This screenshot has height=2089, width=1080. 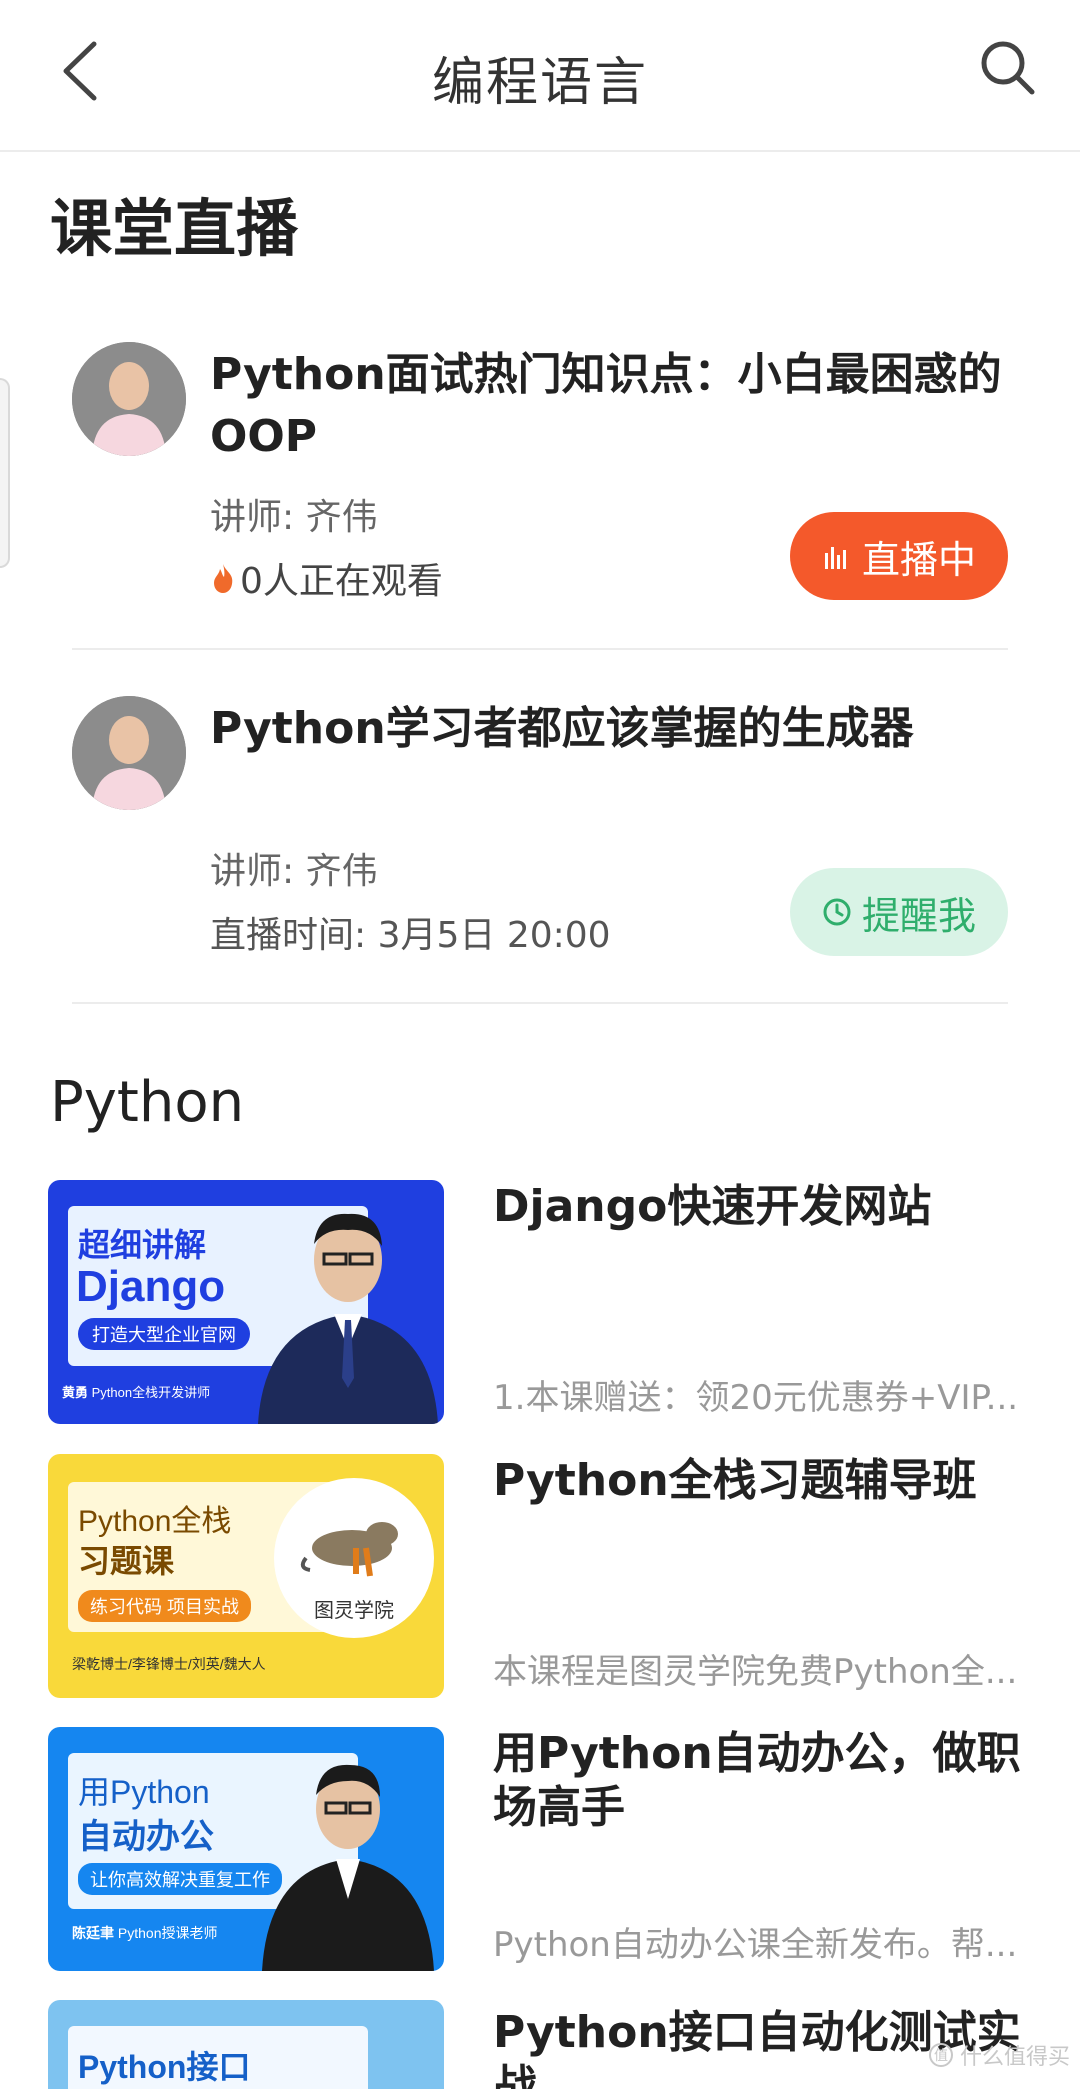 What do you see at coordinates (548, 2044) in the screenshot?
I see `course-card: Python接口 Python接口自动化测试实战` at bounding box center [548, 2044].